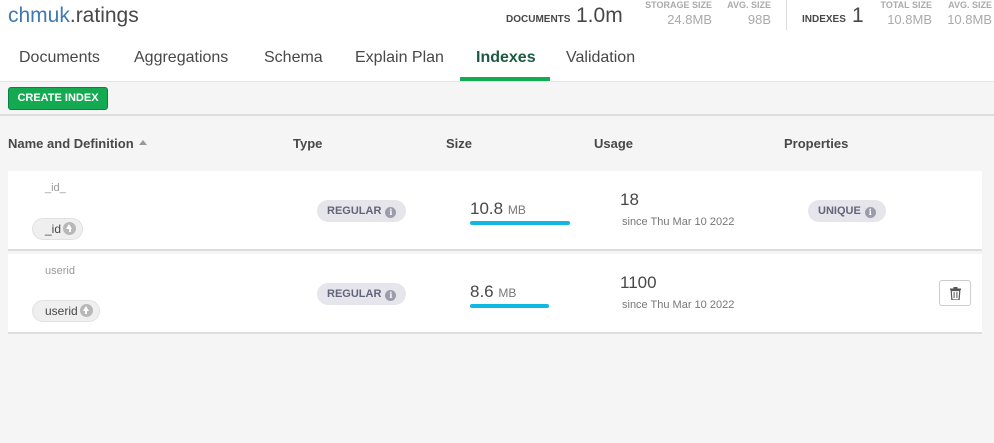 This screenshot has height=443, width=994. Describe the element at coordinates (293, 58) in the screenshot. I see `tab-schema: Schema` at that location.